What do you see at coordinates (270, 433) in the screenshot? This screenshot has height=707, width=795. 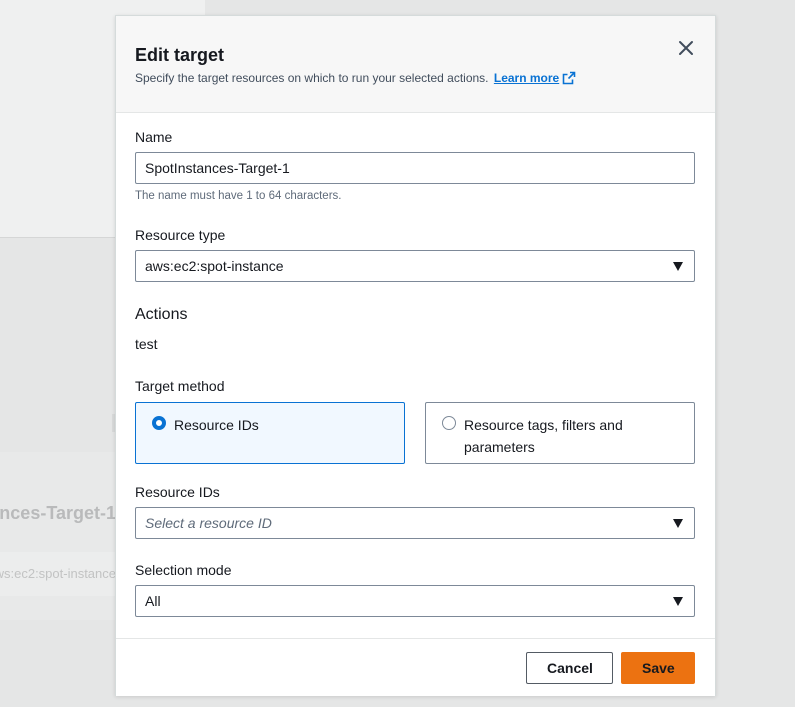 I see `tile-resource-ids: Resource IDs` at bounding box center [270, 433].